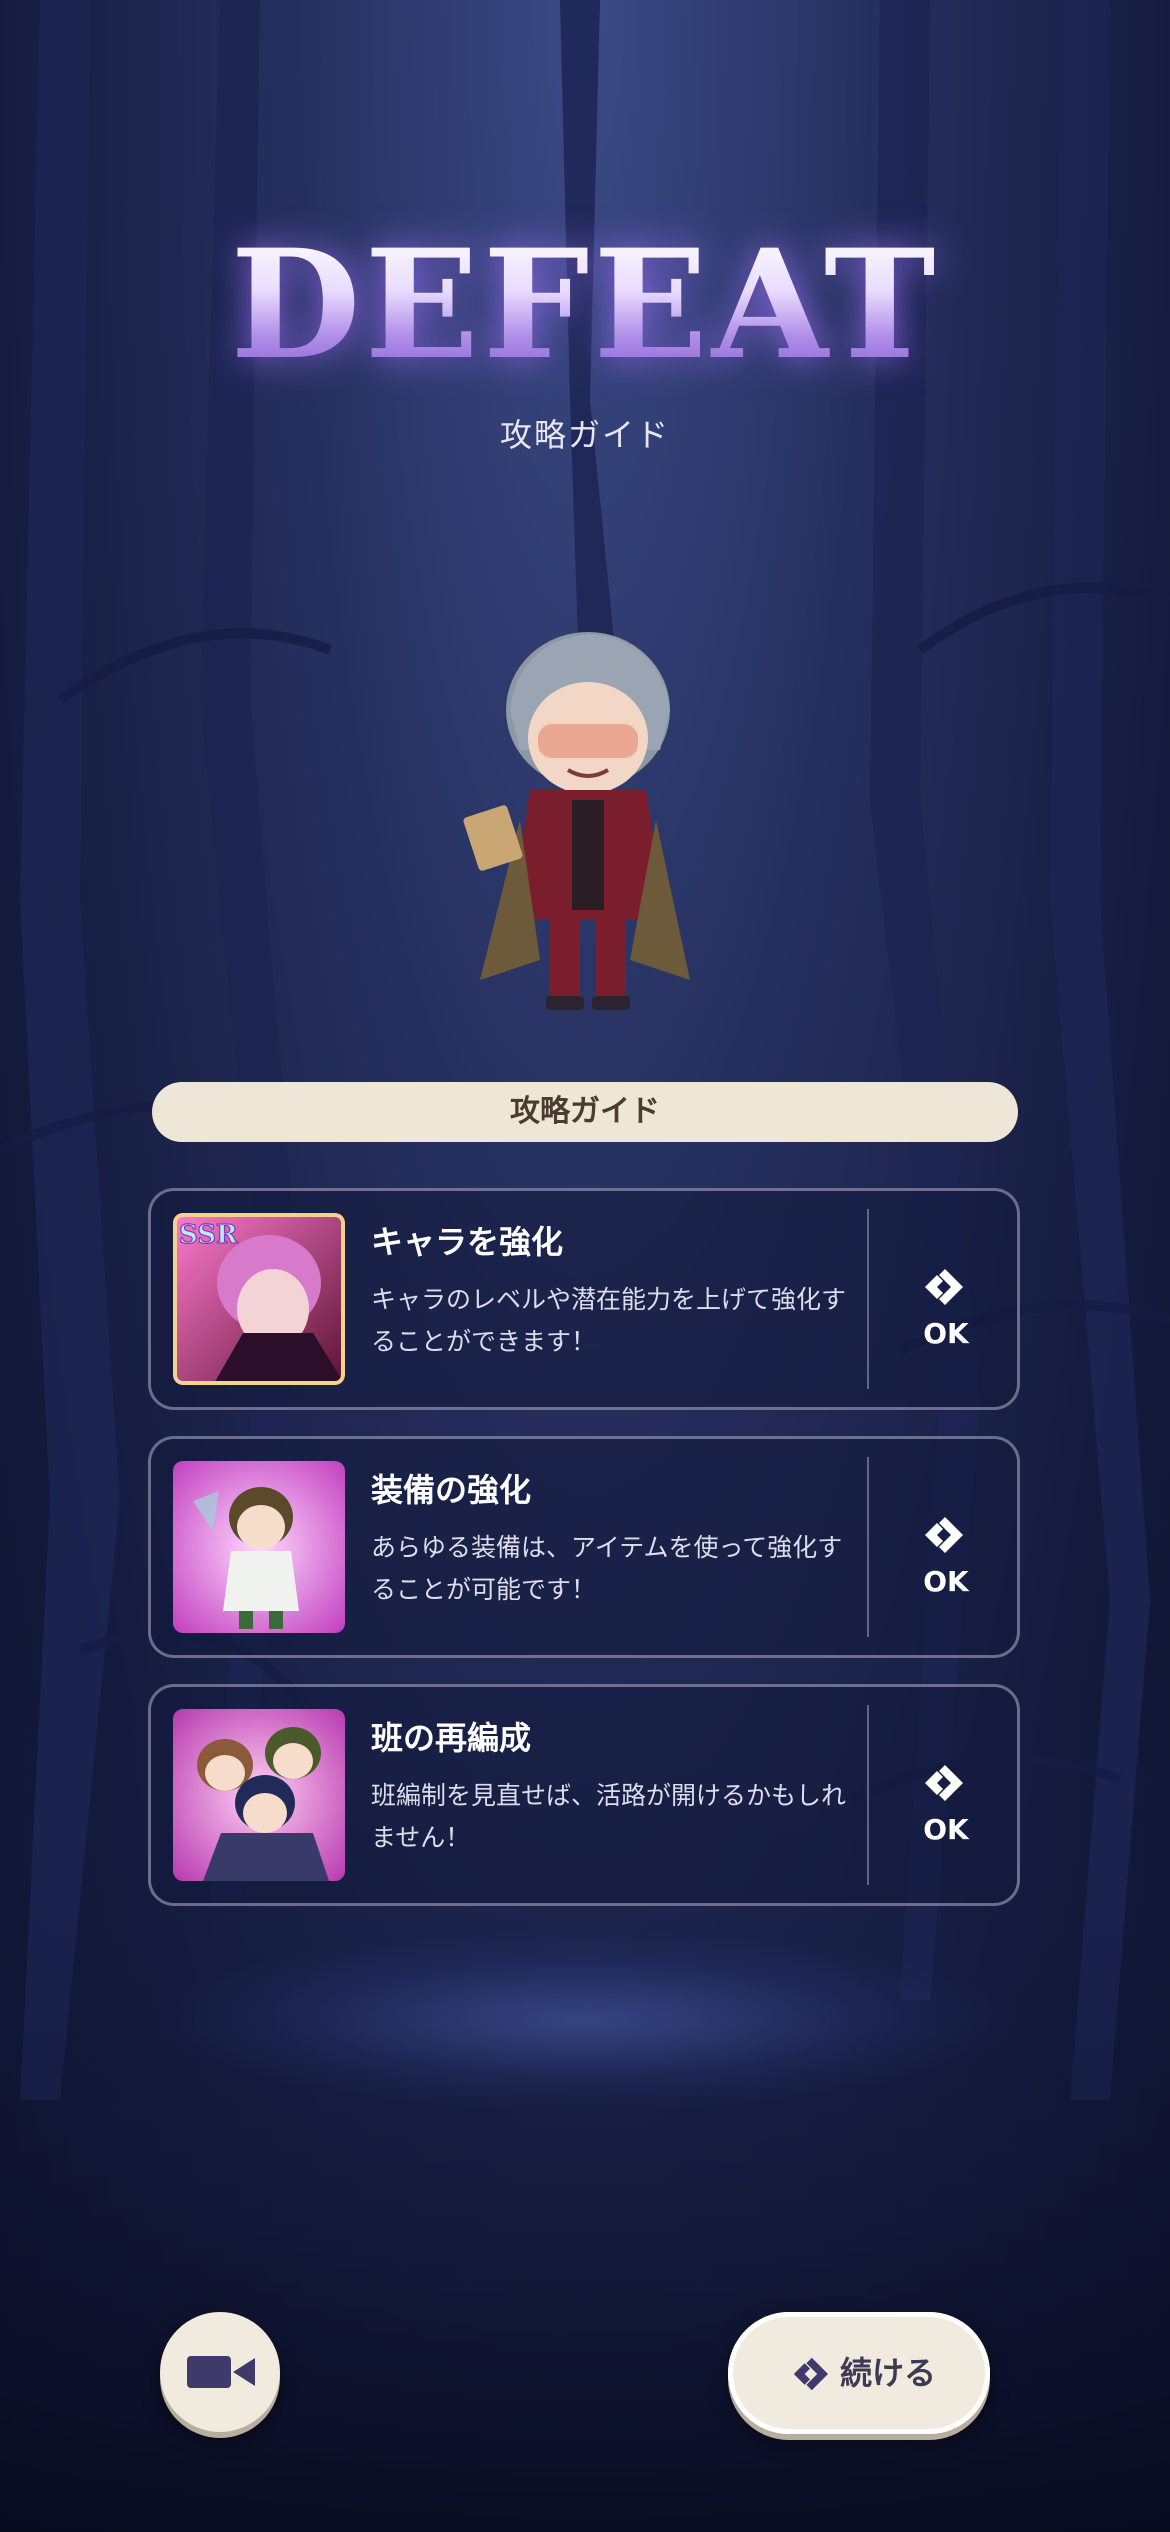 This screenshot has height=2532, width=1170. I want to click on defeat-title: DEFEAT, so click(585, 305).